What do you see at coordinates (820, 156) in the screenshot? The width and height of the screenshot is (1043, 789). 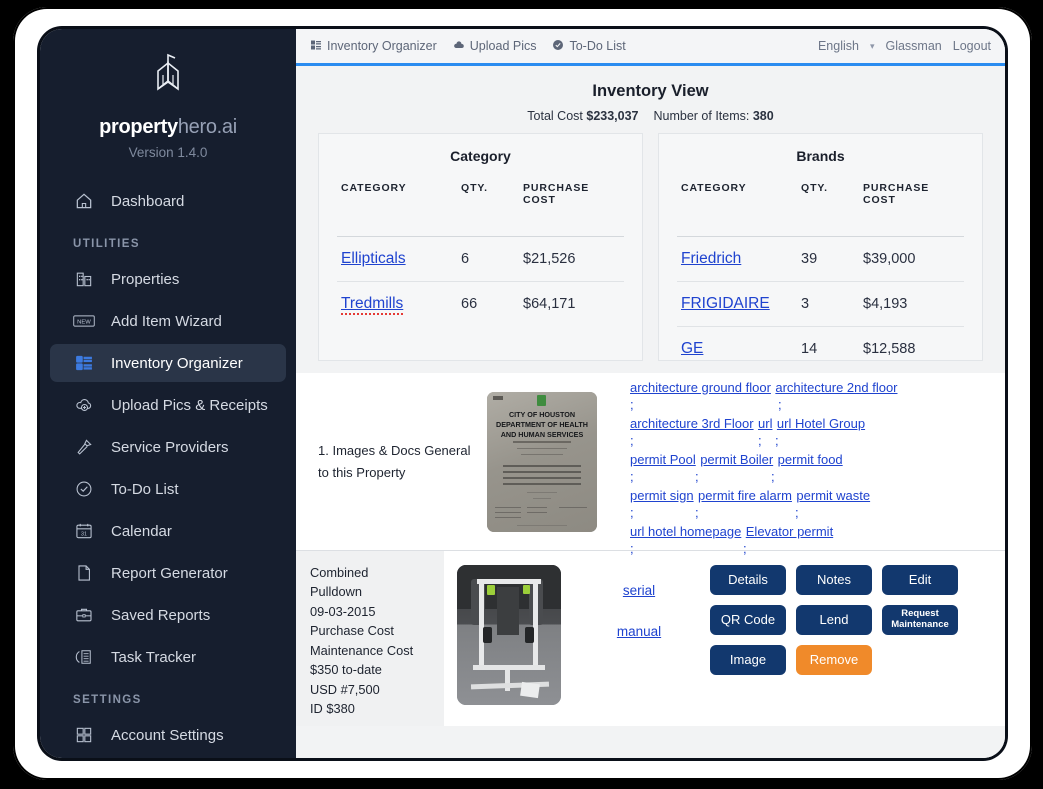 I see `brands-card-title: Brands` at bounding box center [820, 156].